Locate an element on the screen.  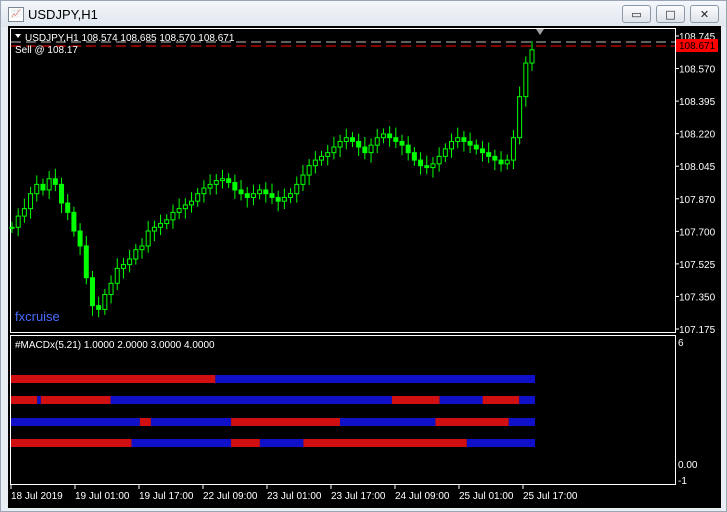
maximize-button: □ is located at coordinates (670, 14).